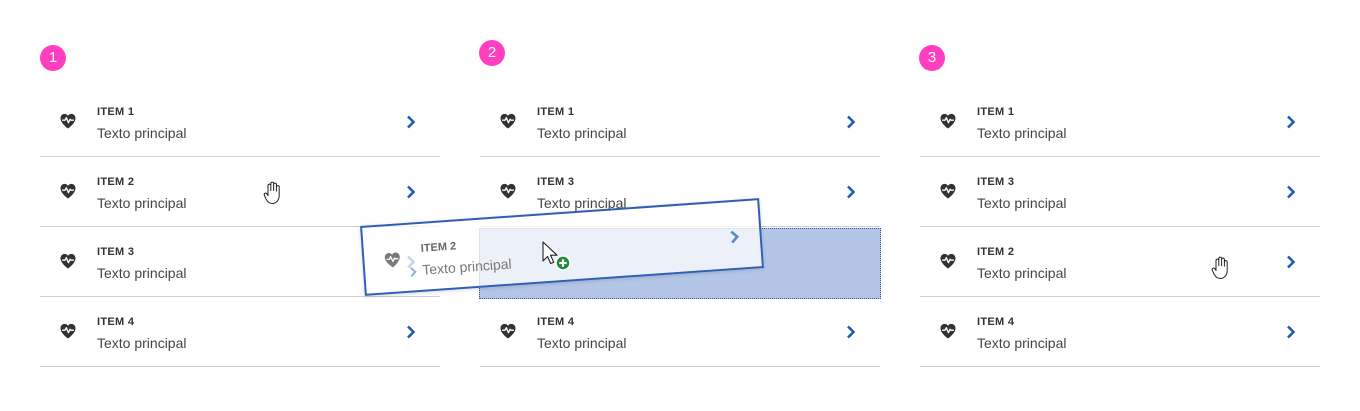  Describe the element at coordinates (1120, 192) in the screenshot. I see `list-item: ITEM 3 Texto principal` at that location.